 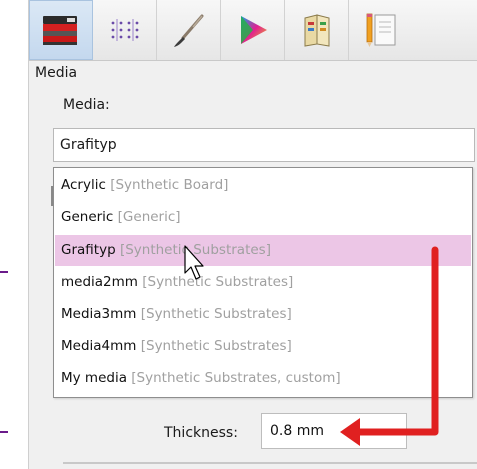 What do you see at coordinates (99, 346) in the screenshot?
I see `media-name: Media4mm` at bounding box center [99, 346].